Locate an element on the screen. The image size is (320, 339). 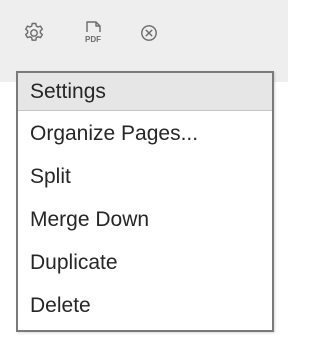
menu-item-delete: Delete is located at coordinates (145, 306).